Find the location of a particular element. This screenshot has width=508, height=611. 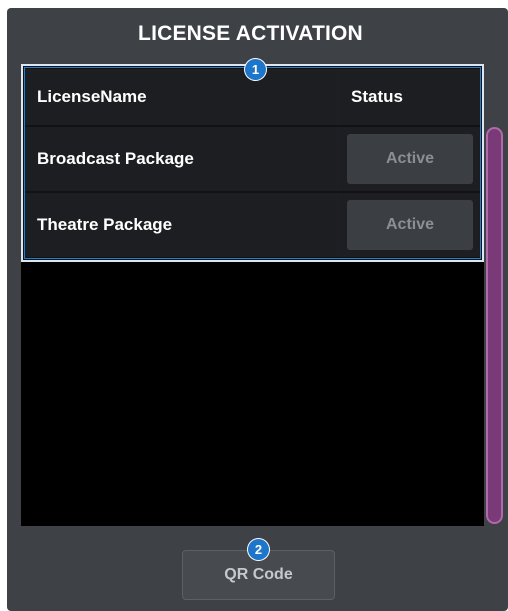

table-row: Theatre Package Active is located at coordinates (252, 225).